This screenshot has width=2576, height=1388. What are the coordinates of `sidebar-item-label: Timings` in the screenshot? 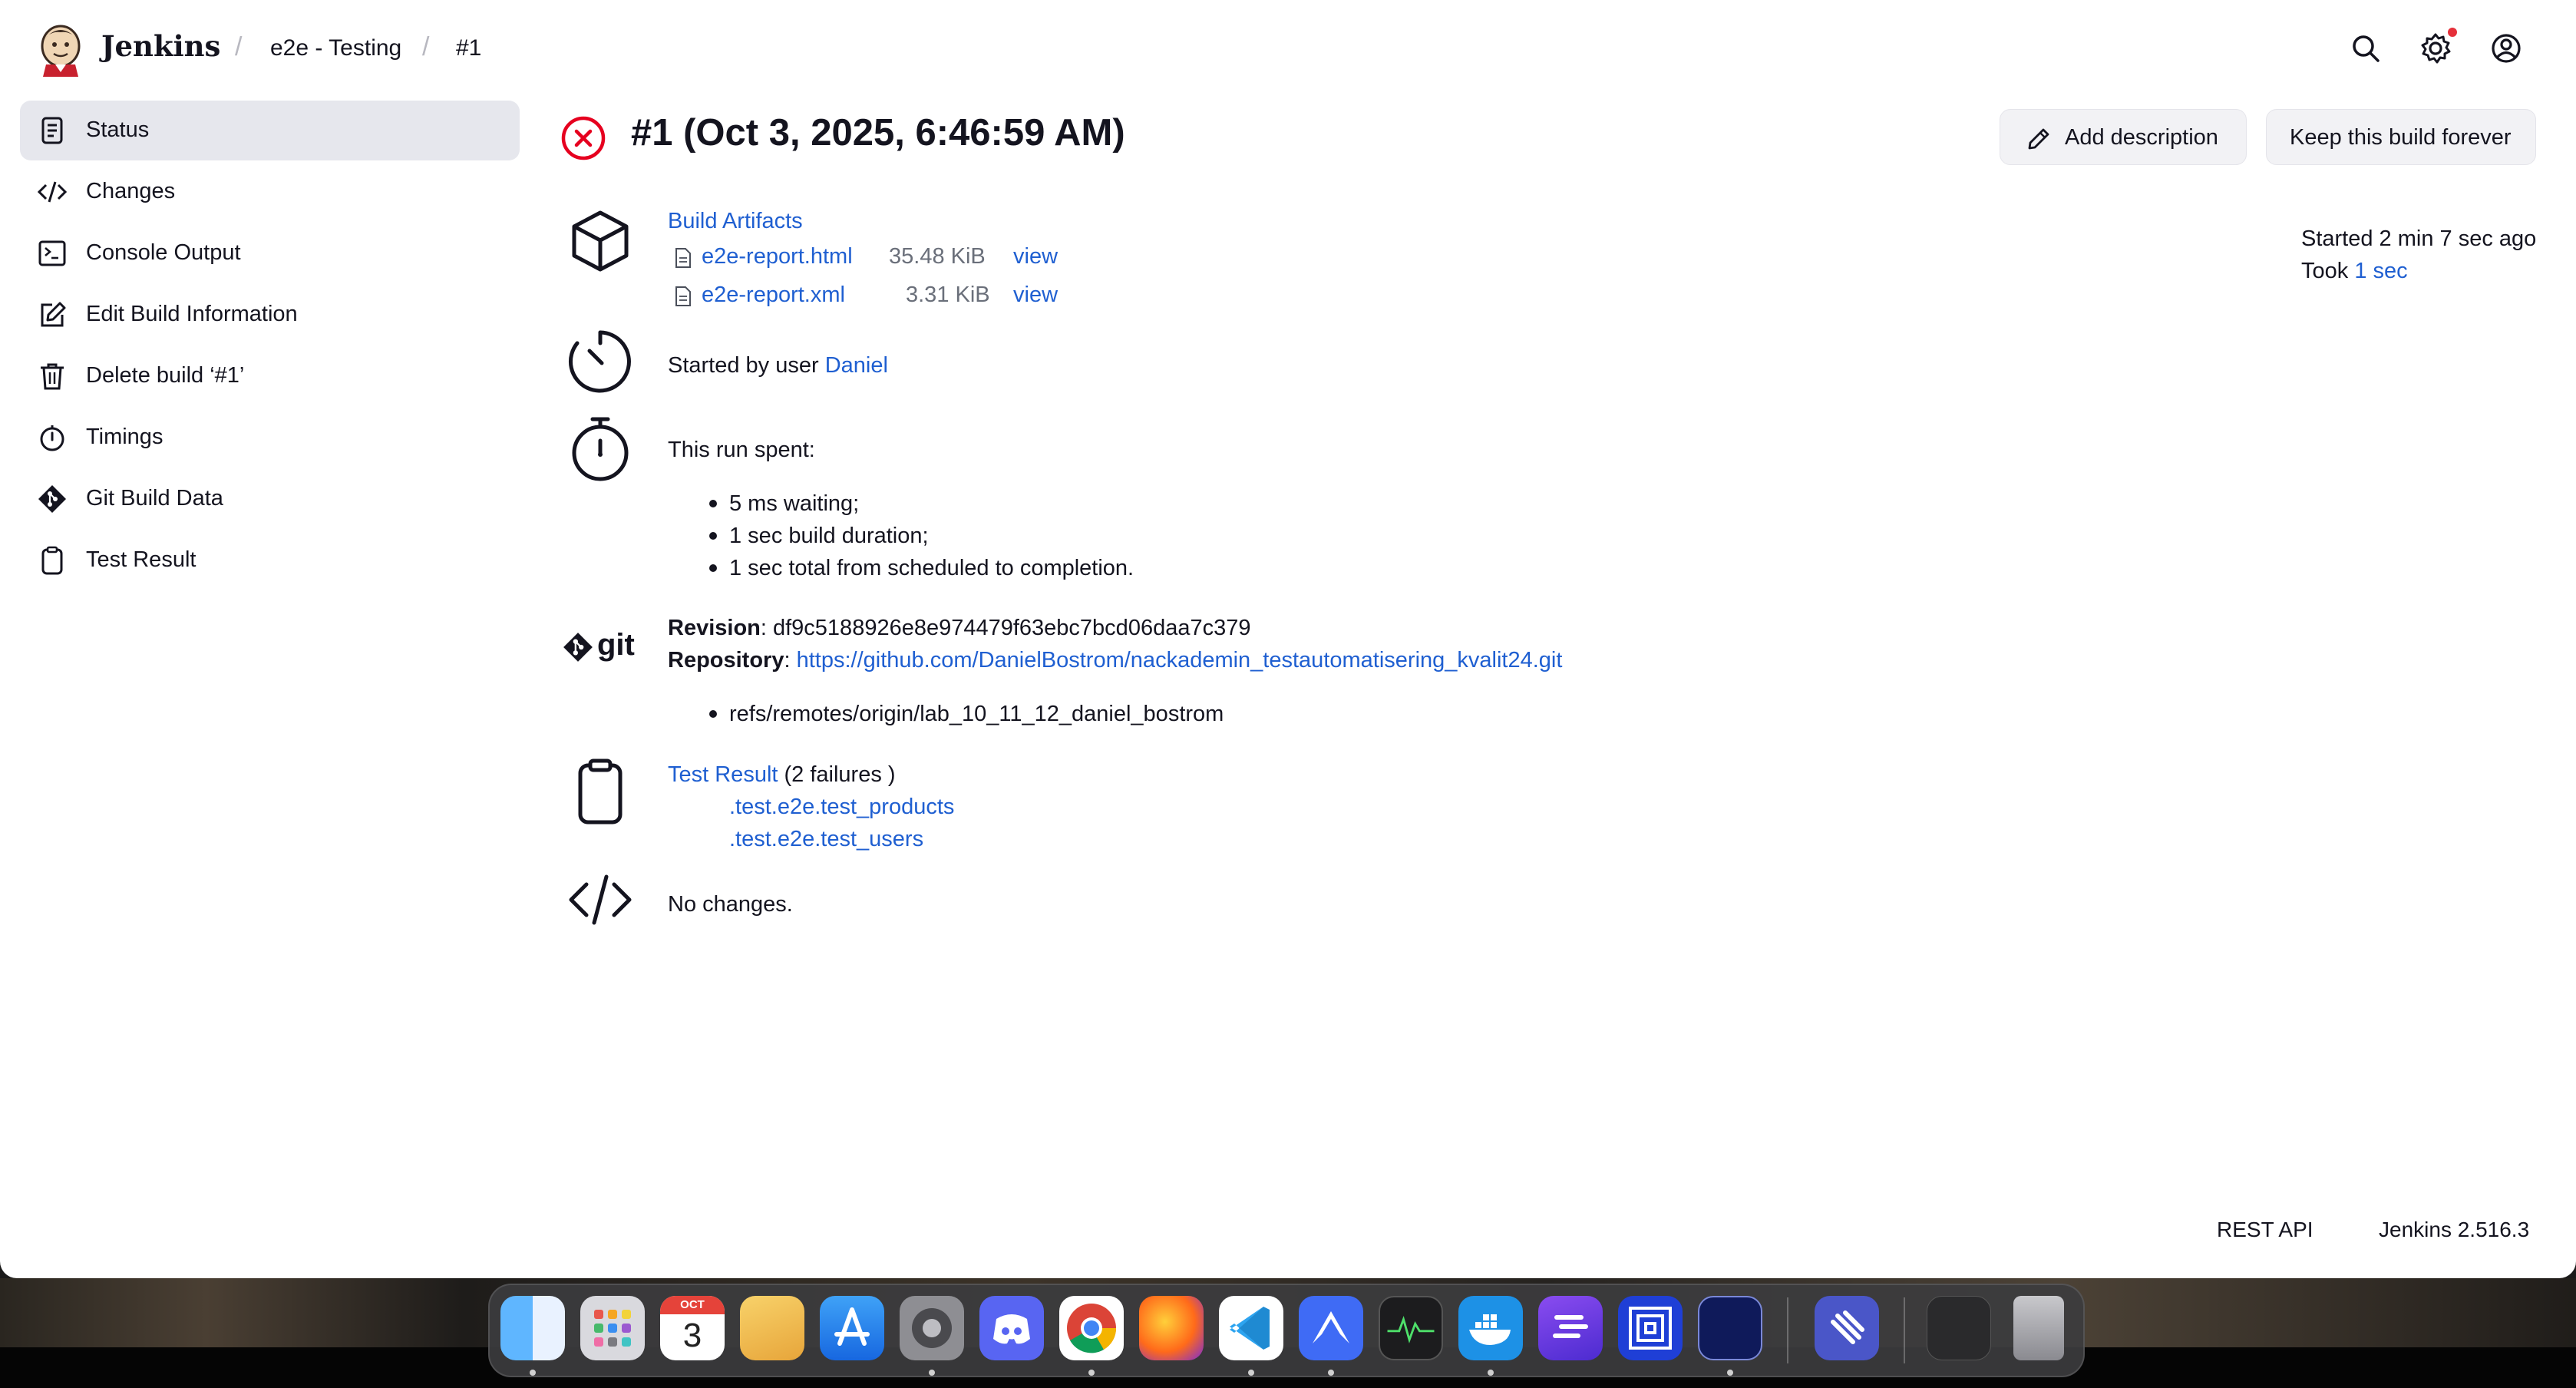 It's located at (124, 437).